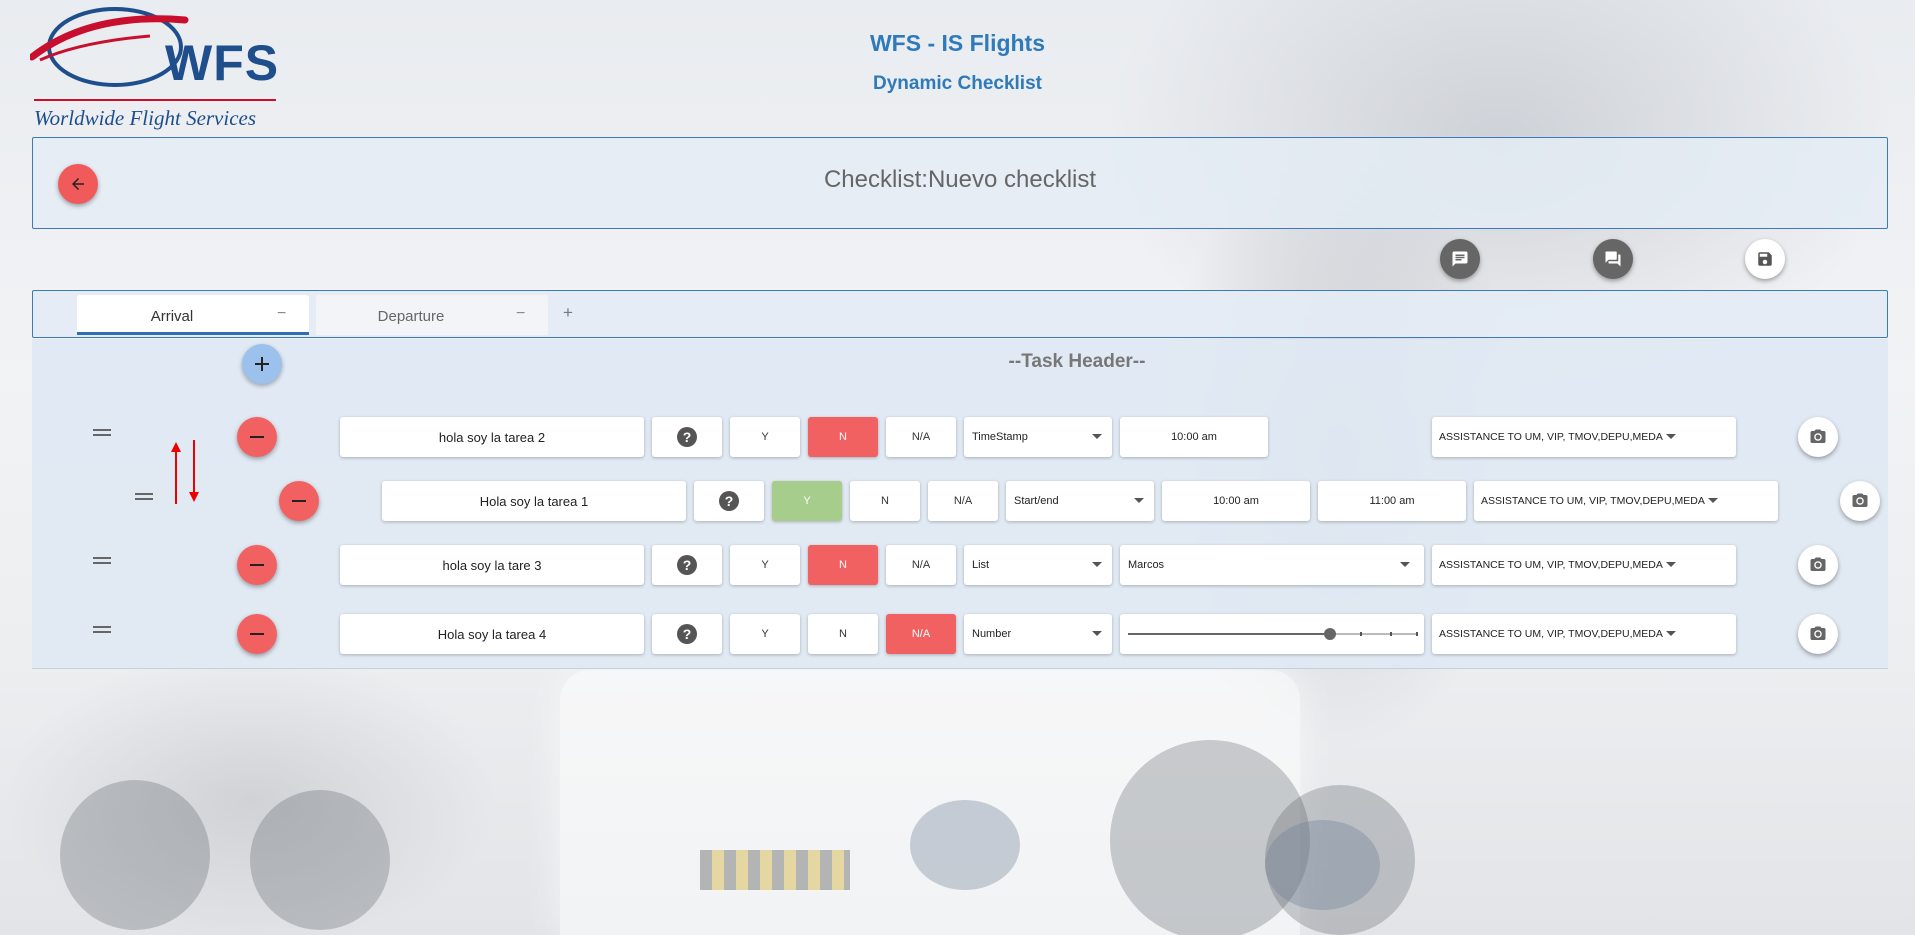  I want to click on comments-icon, so click(1613, 259).